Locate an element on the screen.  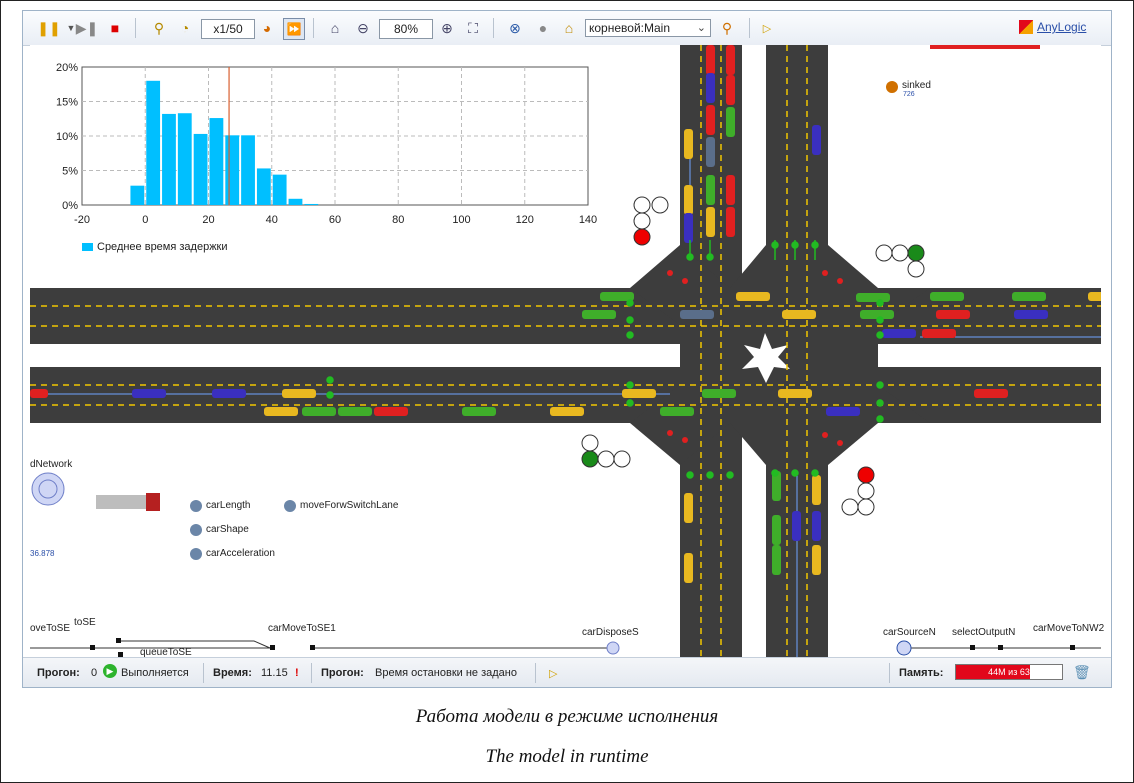
caption-en: The model in runtime is located at coordinates (567, 756).